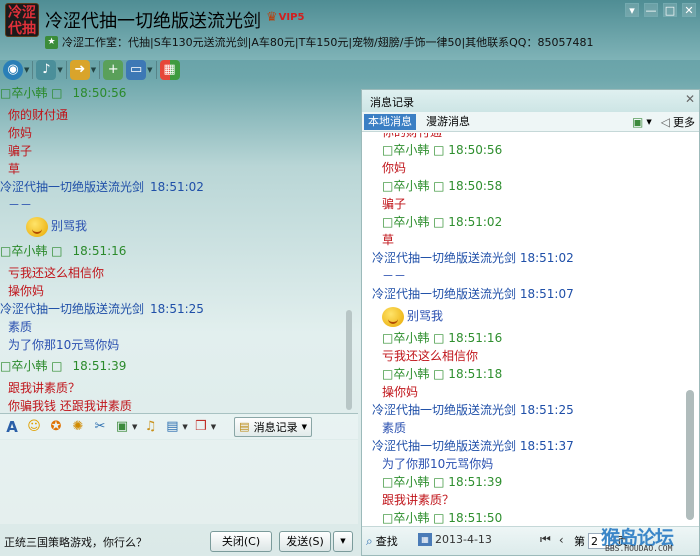  What do you see at coordinates (455, 539) in the screenshot?
I see `date-picker: ▦ 2013-4-13` at bounding box center [455, 539].